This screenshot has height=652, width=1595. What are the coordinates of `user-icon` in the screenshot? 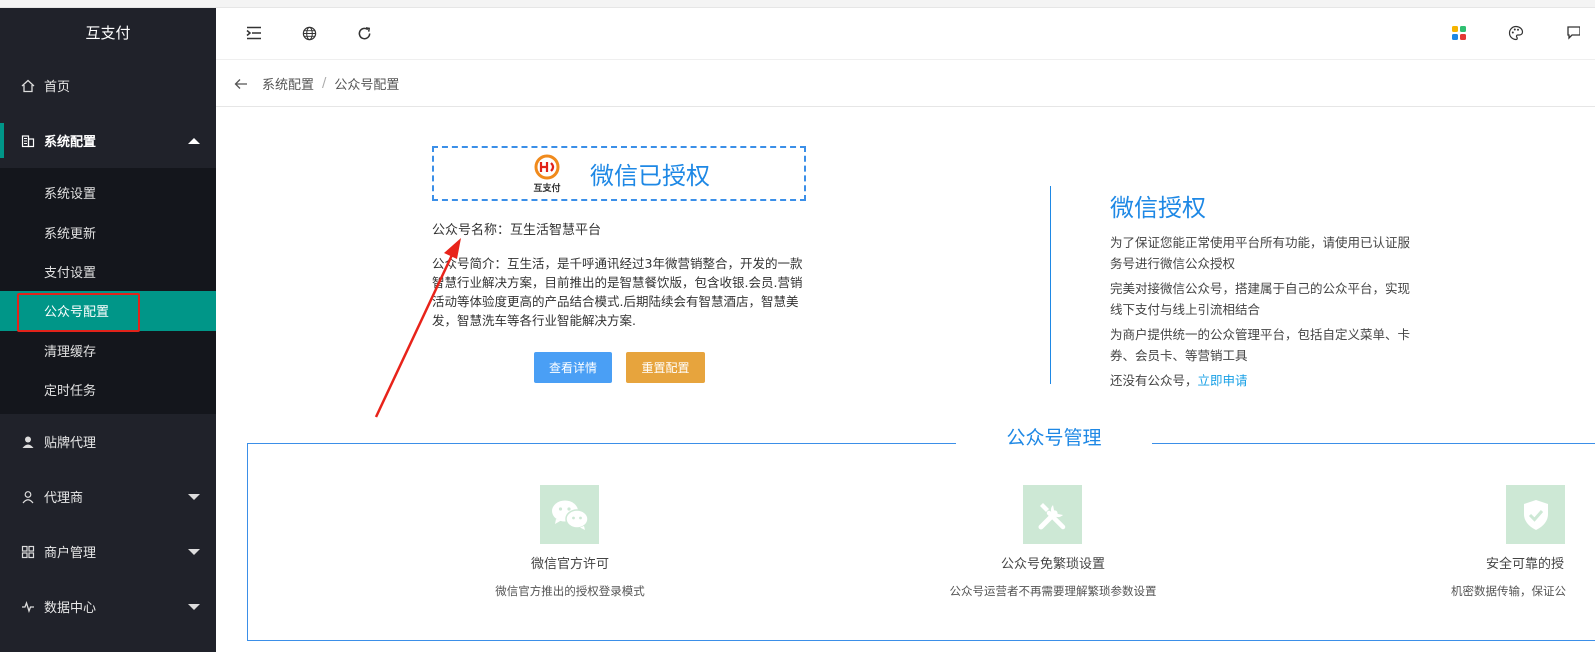 It's located at (28, 442).